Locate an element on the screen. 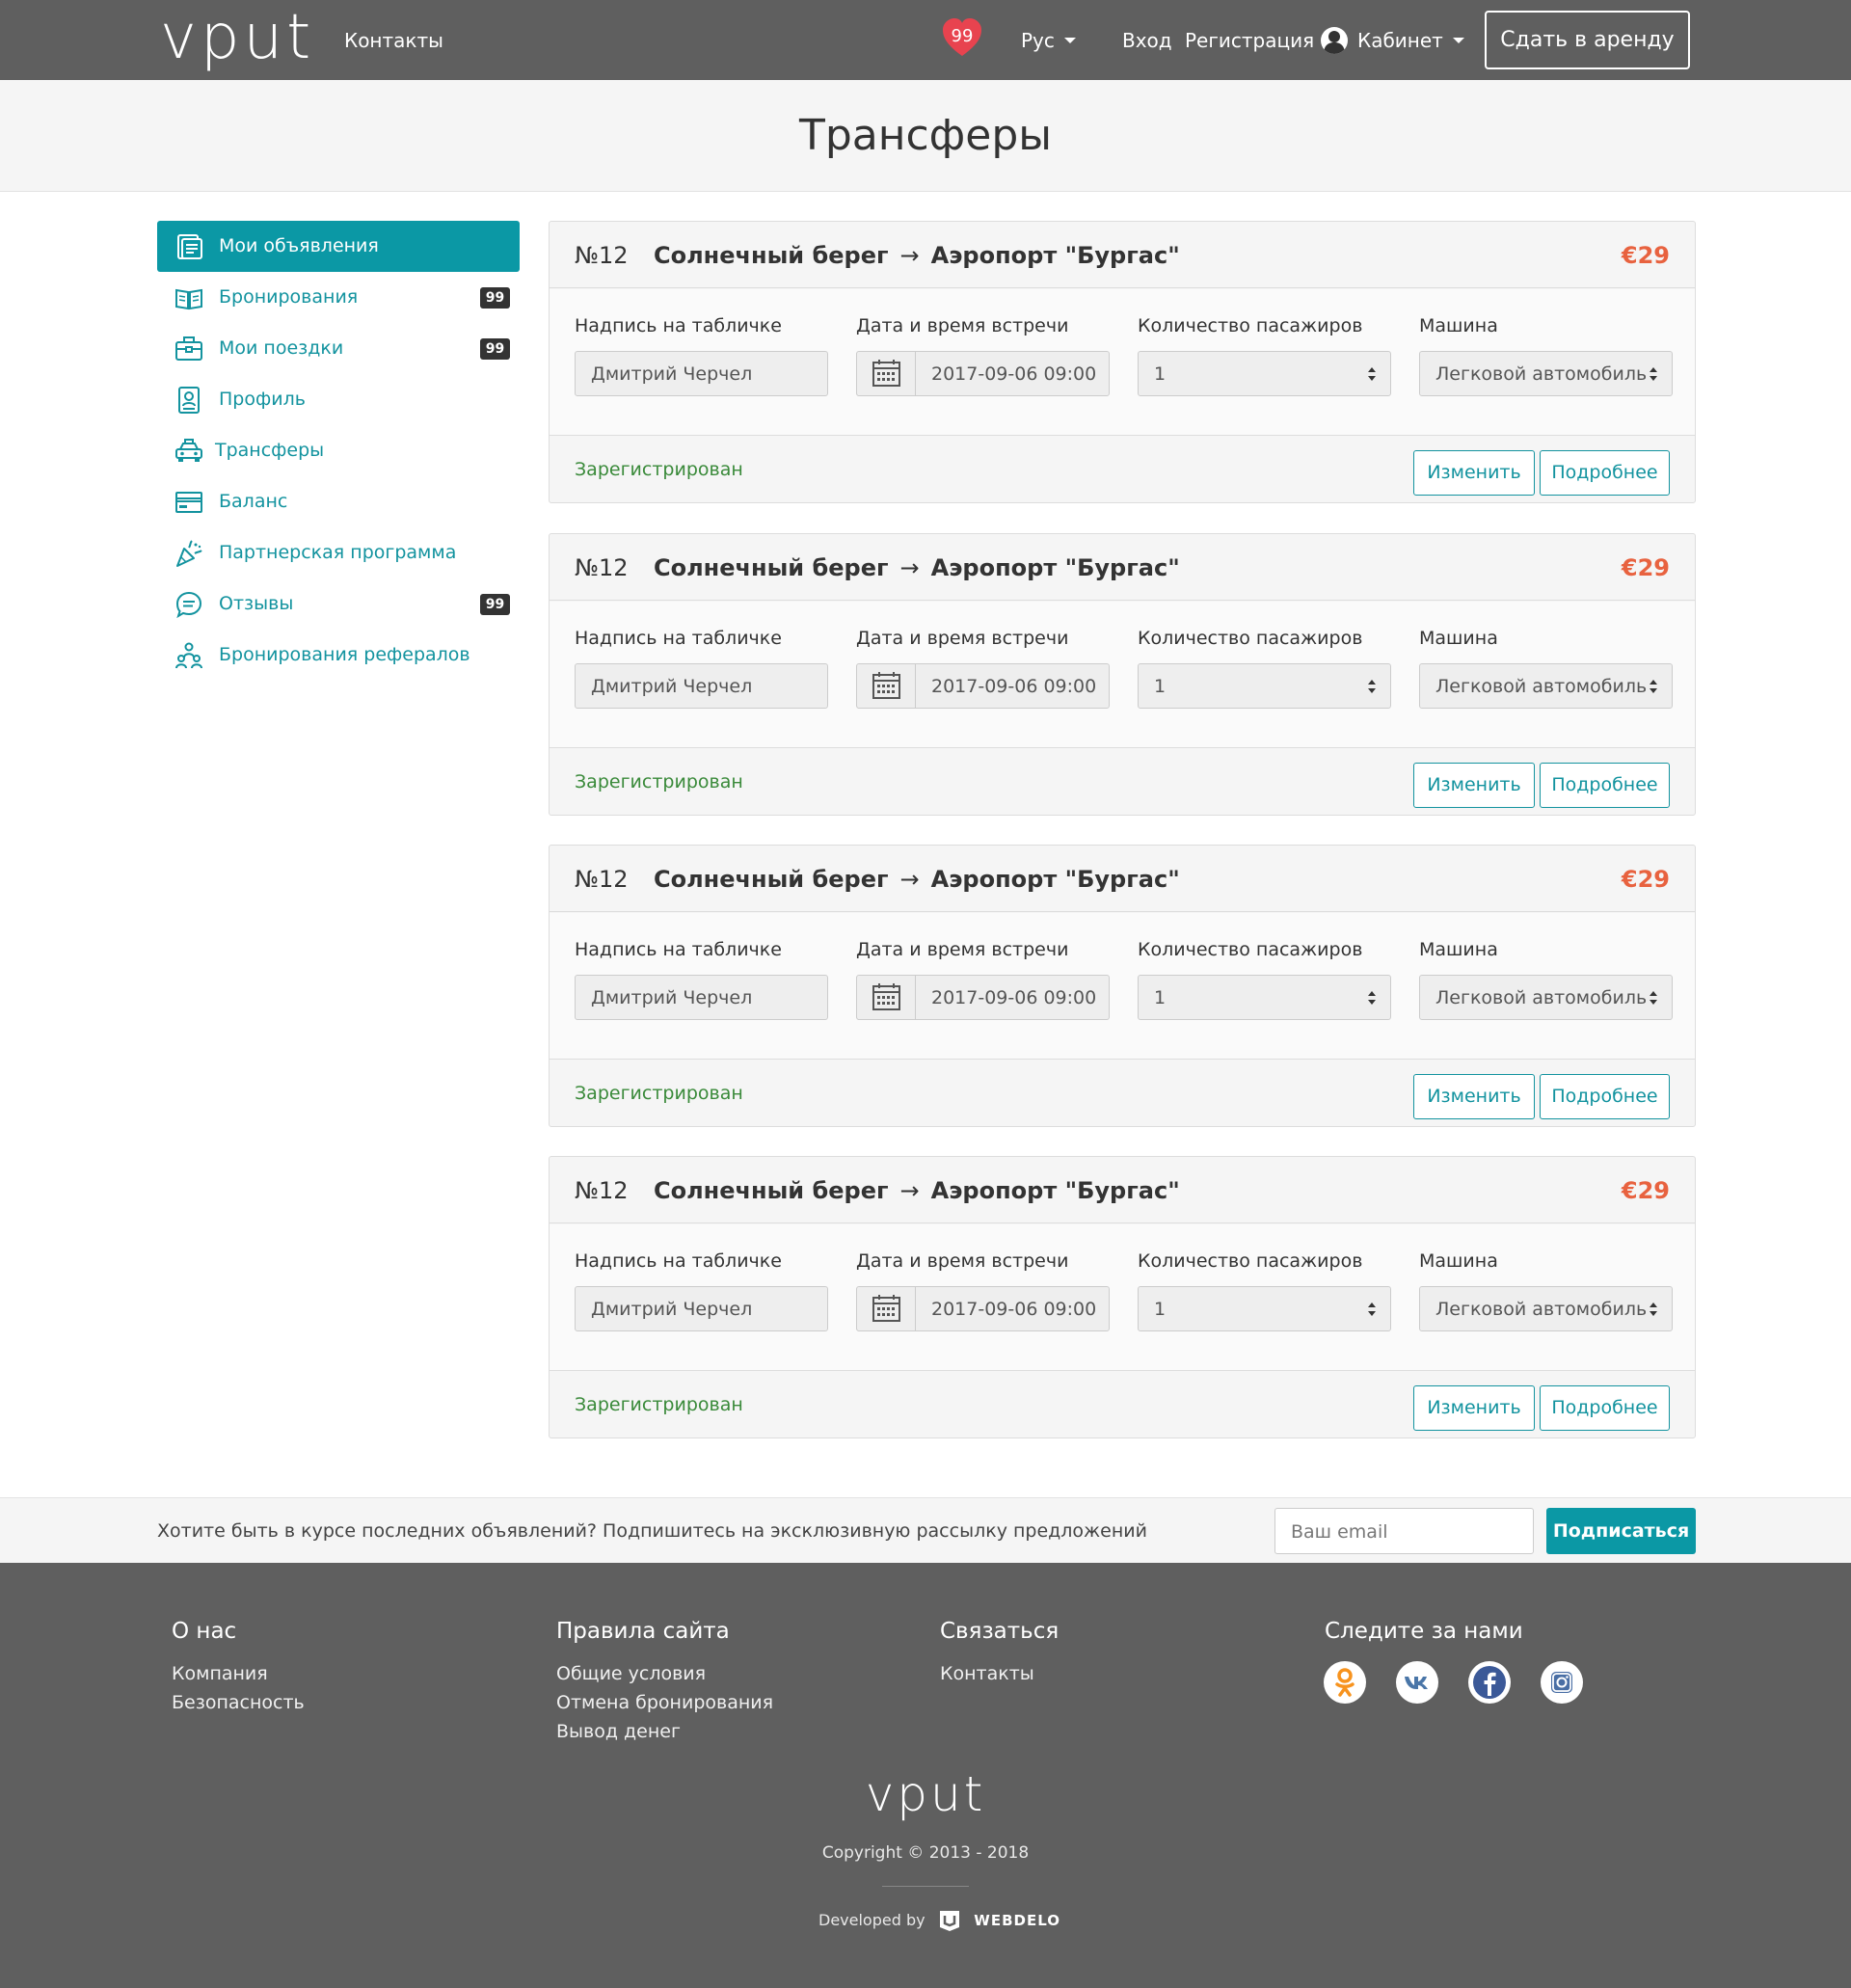  facebook-icon is located at coordinates (1489, 1682).